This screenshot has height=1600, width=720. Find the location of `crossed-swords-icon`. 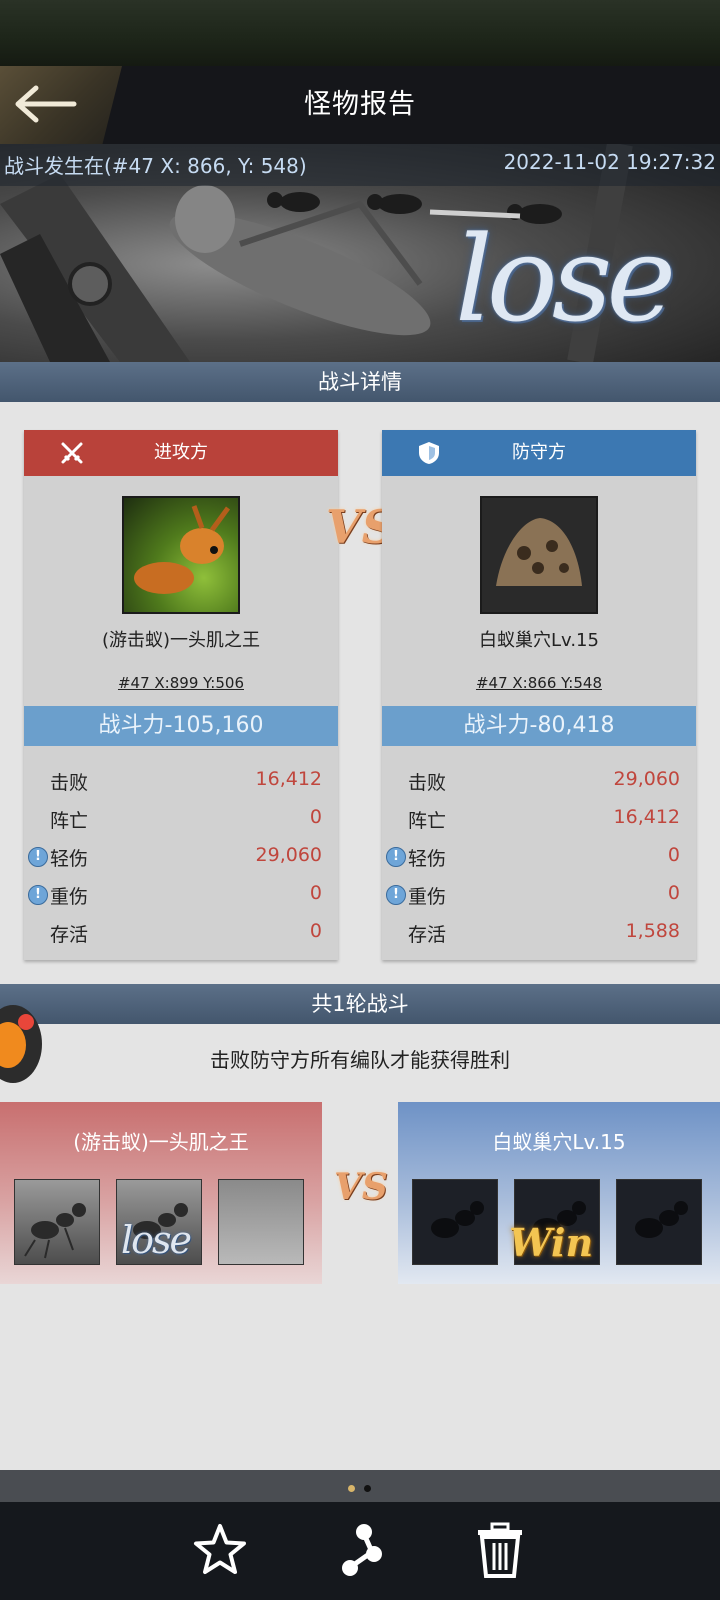

crossed-swords-icon is located at coordinates (72, 453).